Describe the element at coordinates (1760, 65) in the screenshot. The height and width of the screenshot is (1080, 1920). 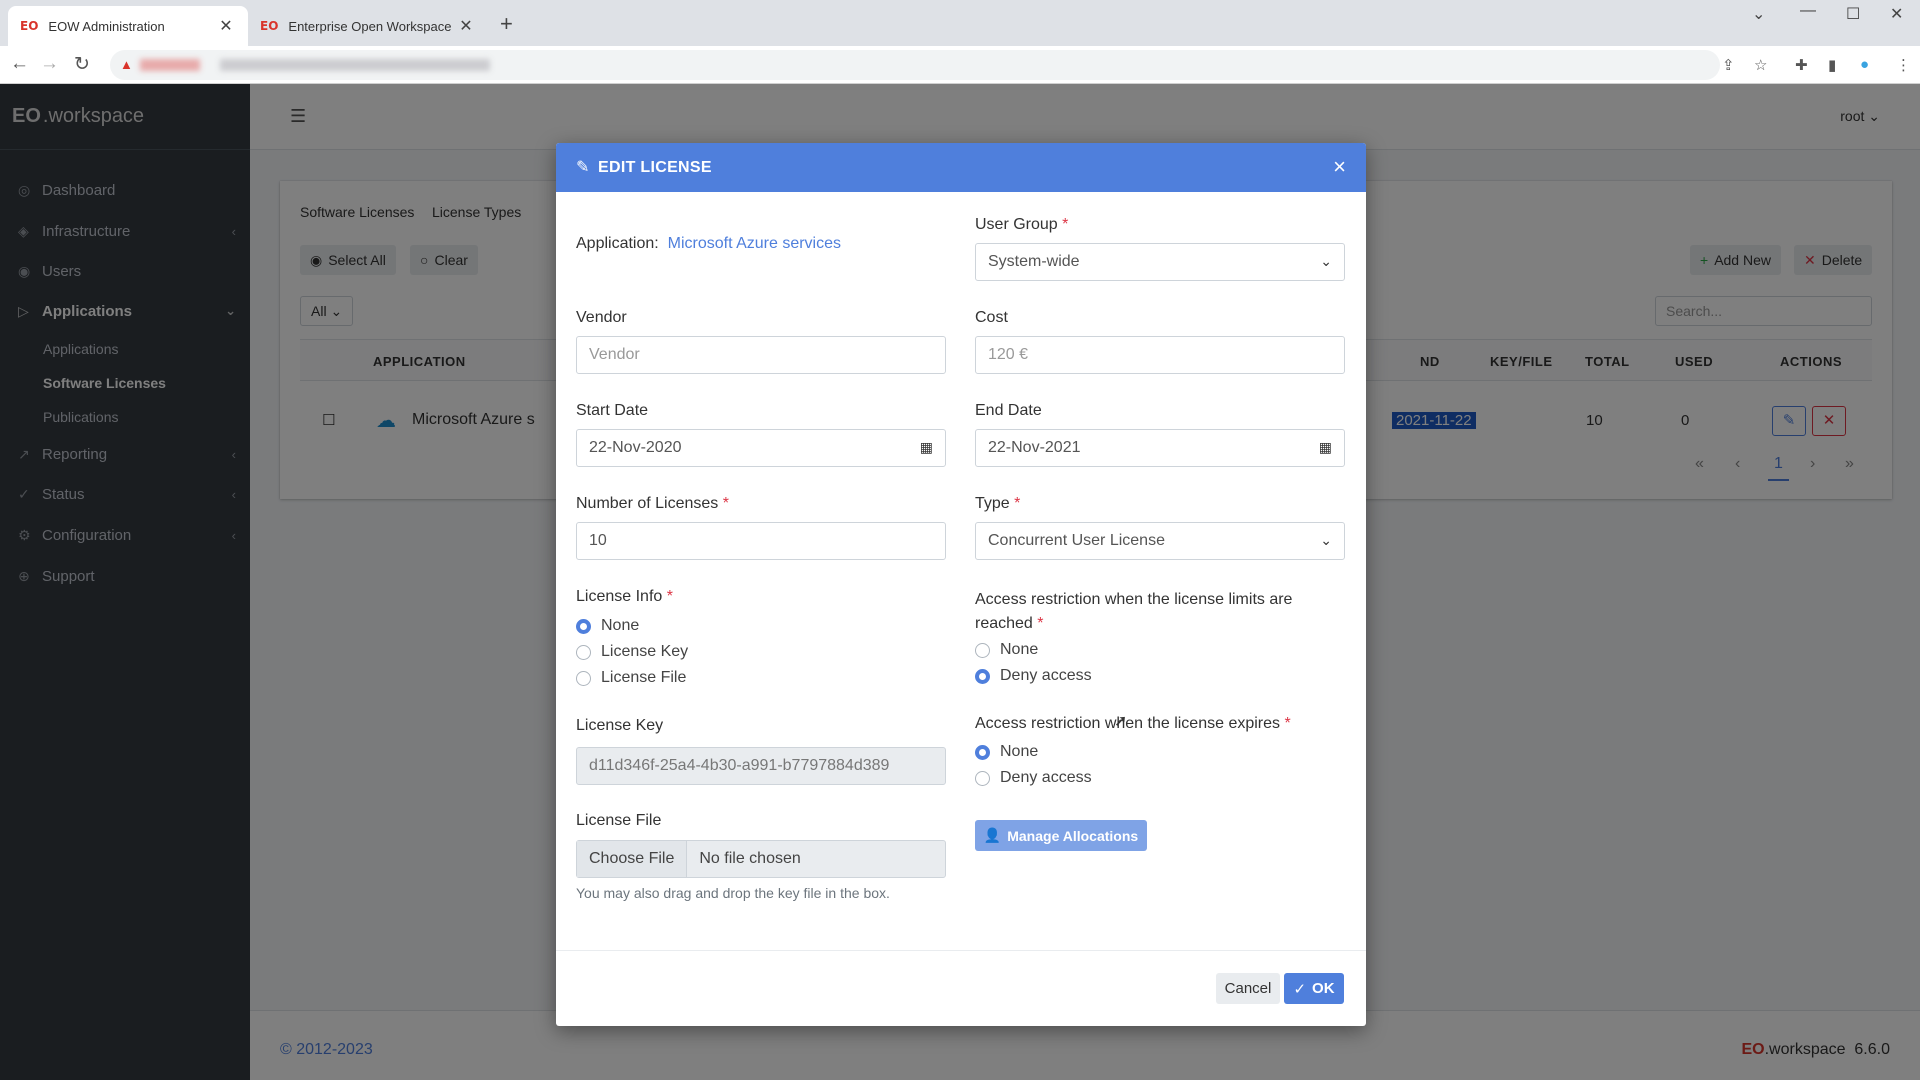
I see `bookmark-star-icon: ☆` at that location.